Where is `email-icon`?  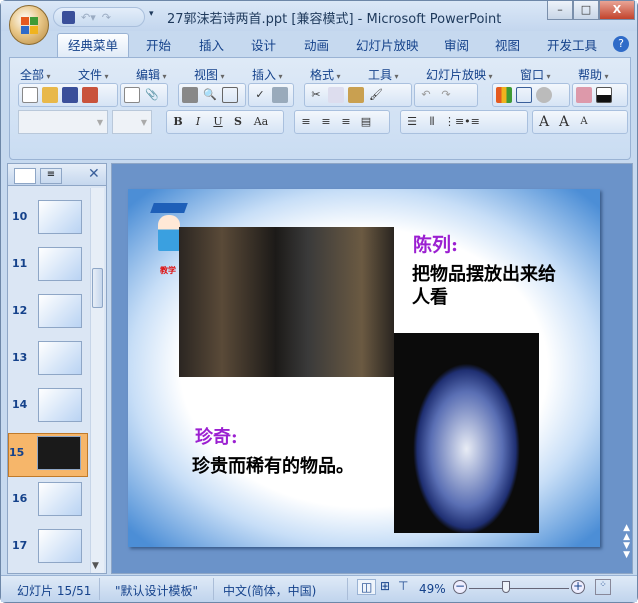
email-icon is located at coordinates (132, 95).